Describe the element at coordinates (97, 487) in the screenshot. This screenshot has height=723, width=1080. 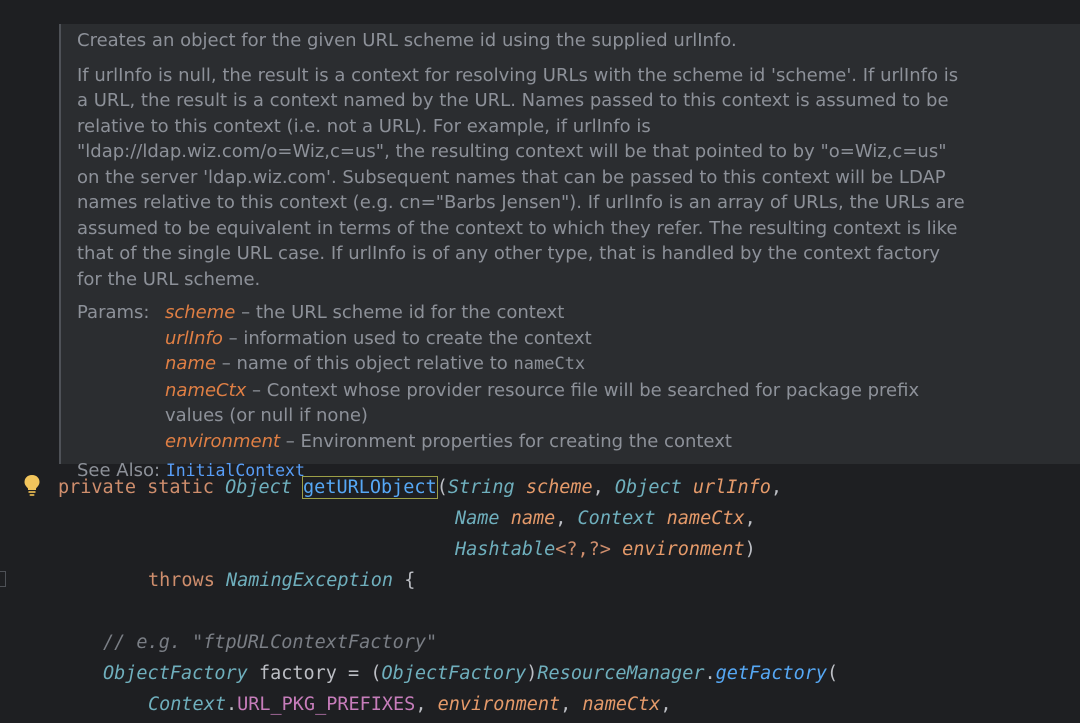
I see `keyword-private: private` at that location.